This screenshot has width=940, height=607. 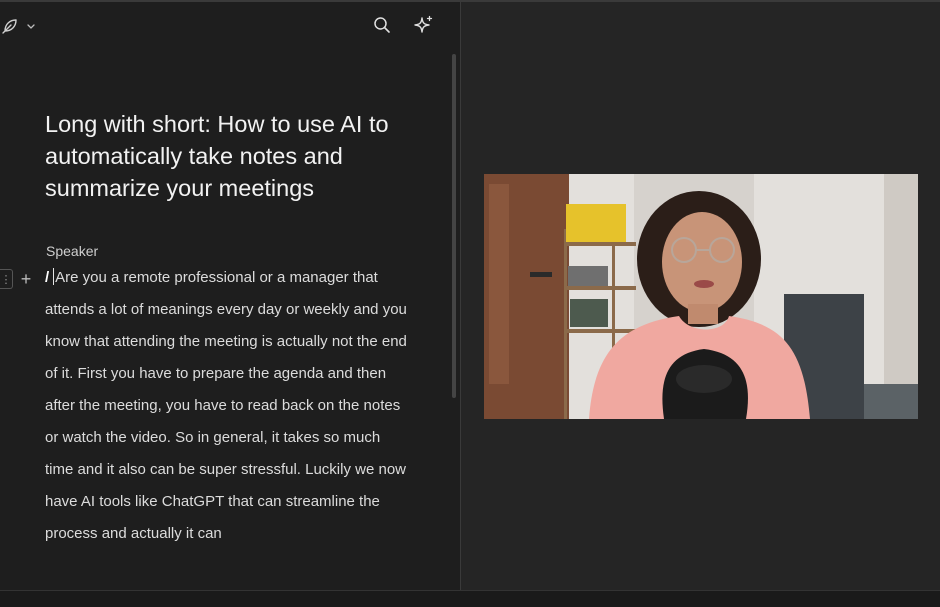 What do you see at coordinates (10, 26) in the screenshot?
I see `feather-icon` at bounding box center [10, 26].